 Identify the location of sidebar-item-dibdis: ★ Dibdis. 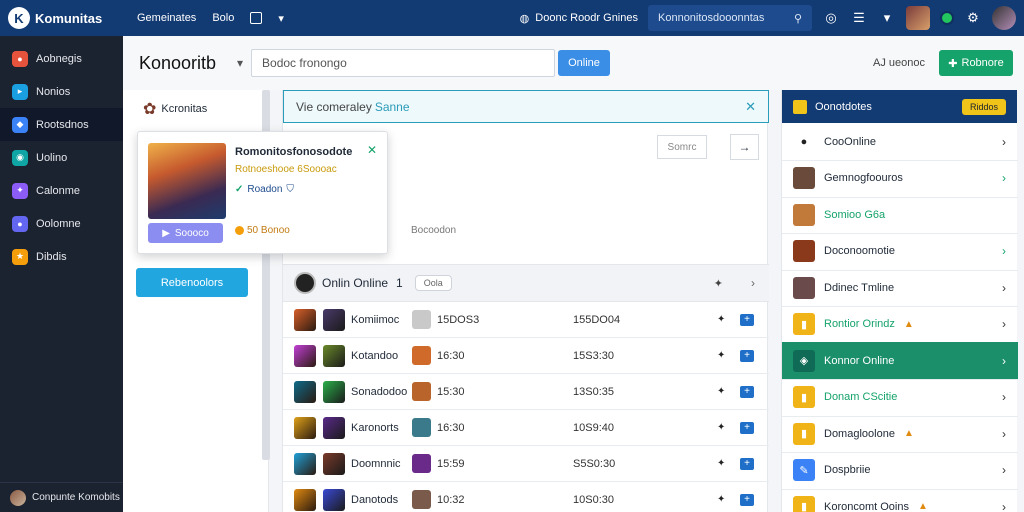
(61, 256).